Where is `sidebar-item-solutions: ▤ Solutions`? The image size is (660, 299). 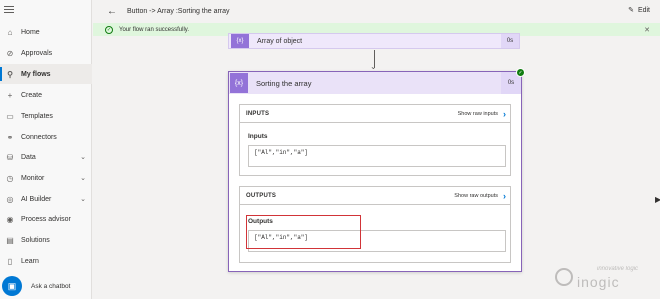 sidebar-item-solutions: ▤ Solutions is located at coordinates (46, 240).